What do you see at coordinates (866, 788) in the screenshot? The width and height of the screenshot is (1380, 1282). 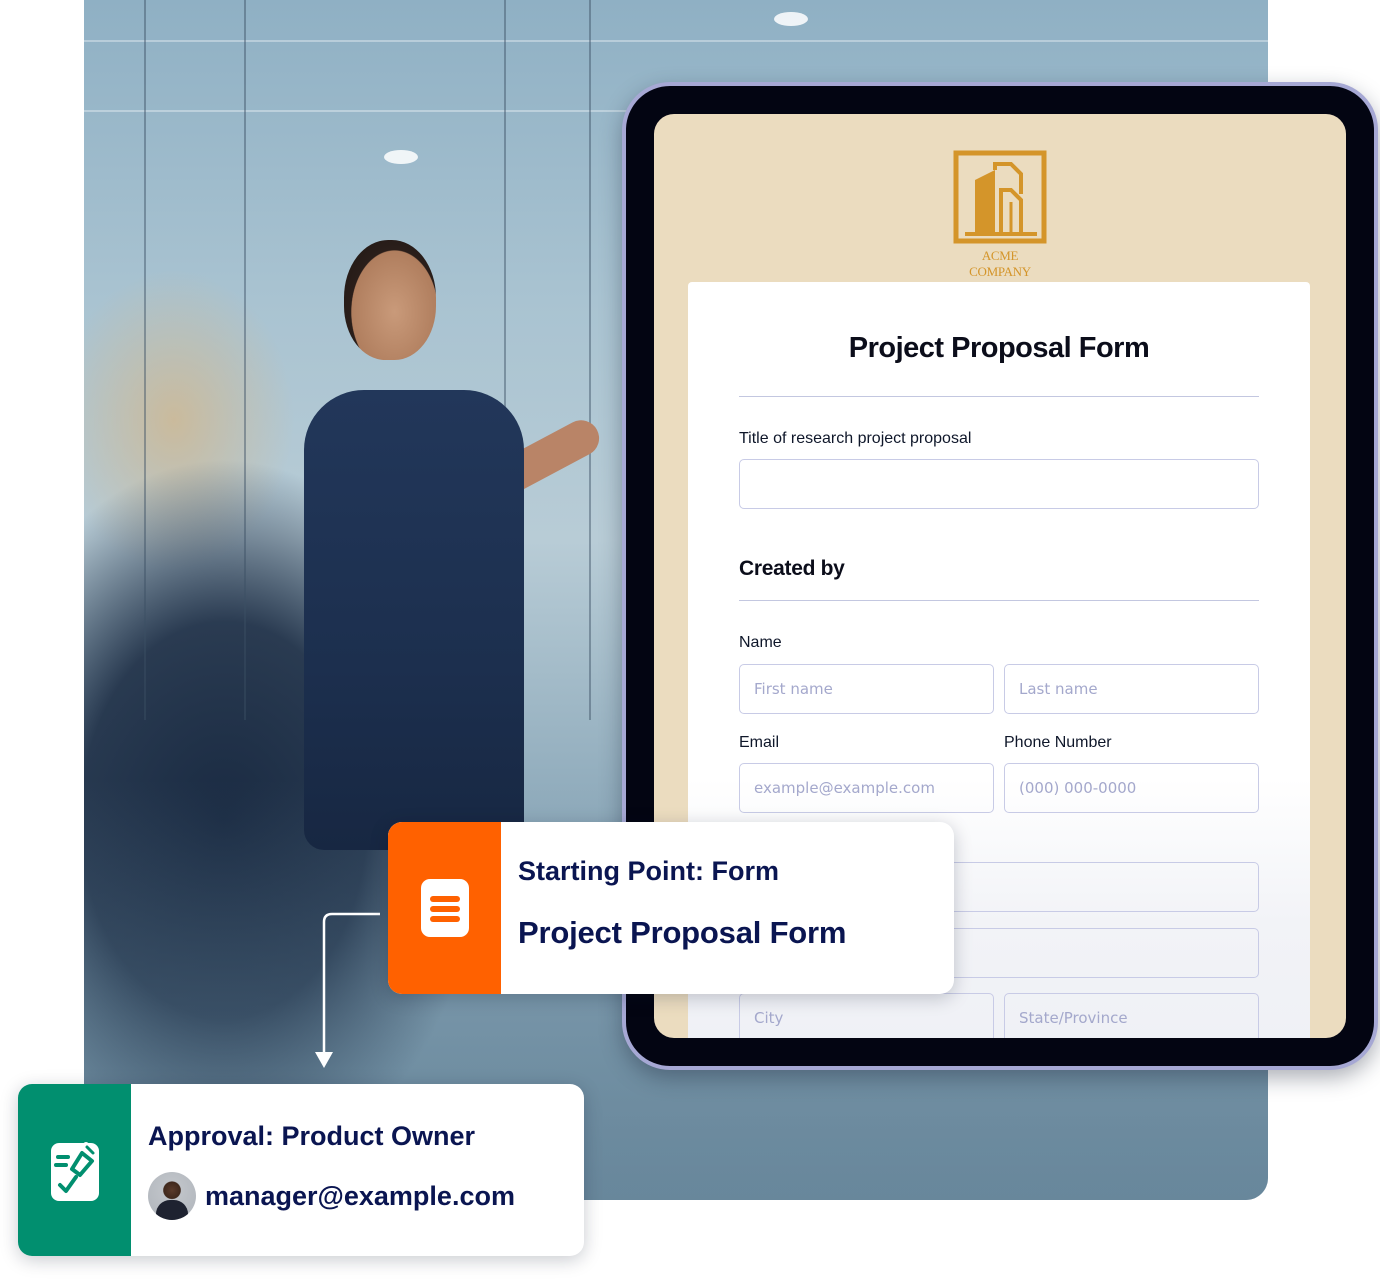 I see `email-input: example@example.com` at bounding box center [866, 788].